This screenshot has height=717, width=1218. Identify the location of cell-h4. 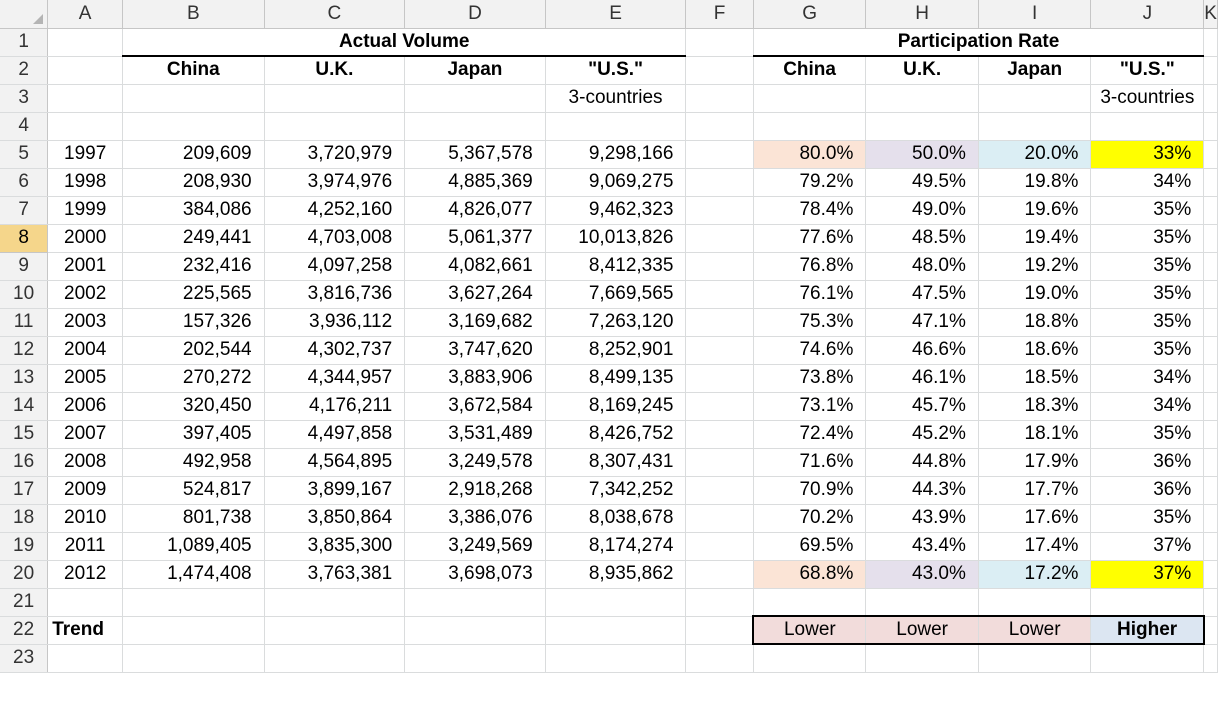
(922, 126).